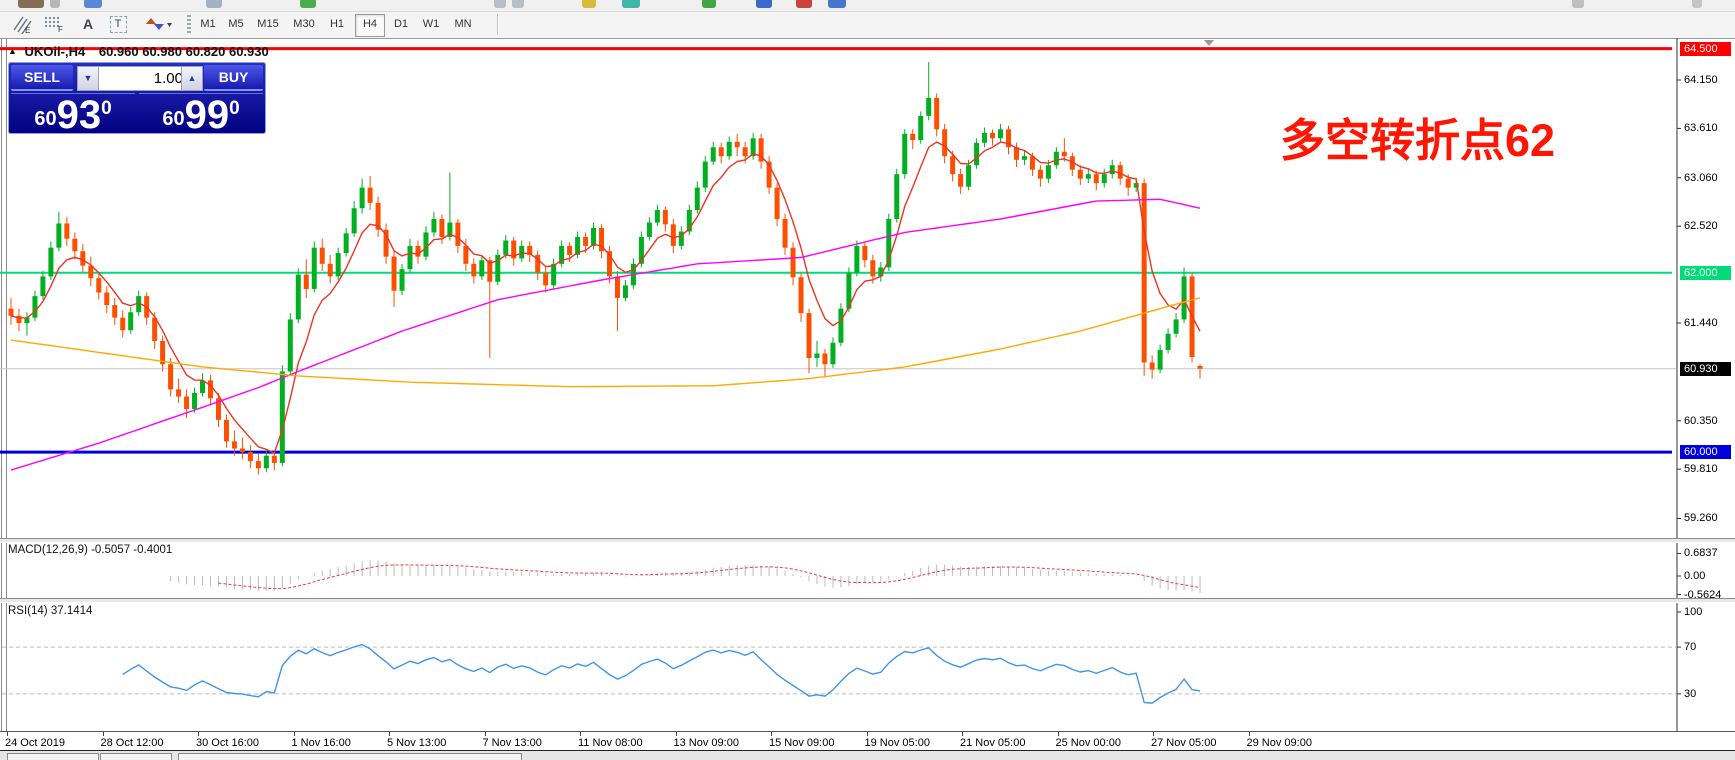 This screenshot has height=760, width=1735. I want to click on sell-price-point: 0, so click(106, 108).